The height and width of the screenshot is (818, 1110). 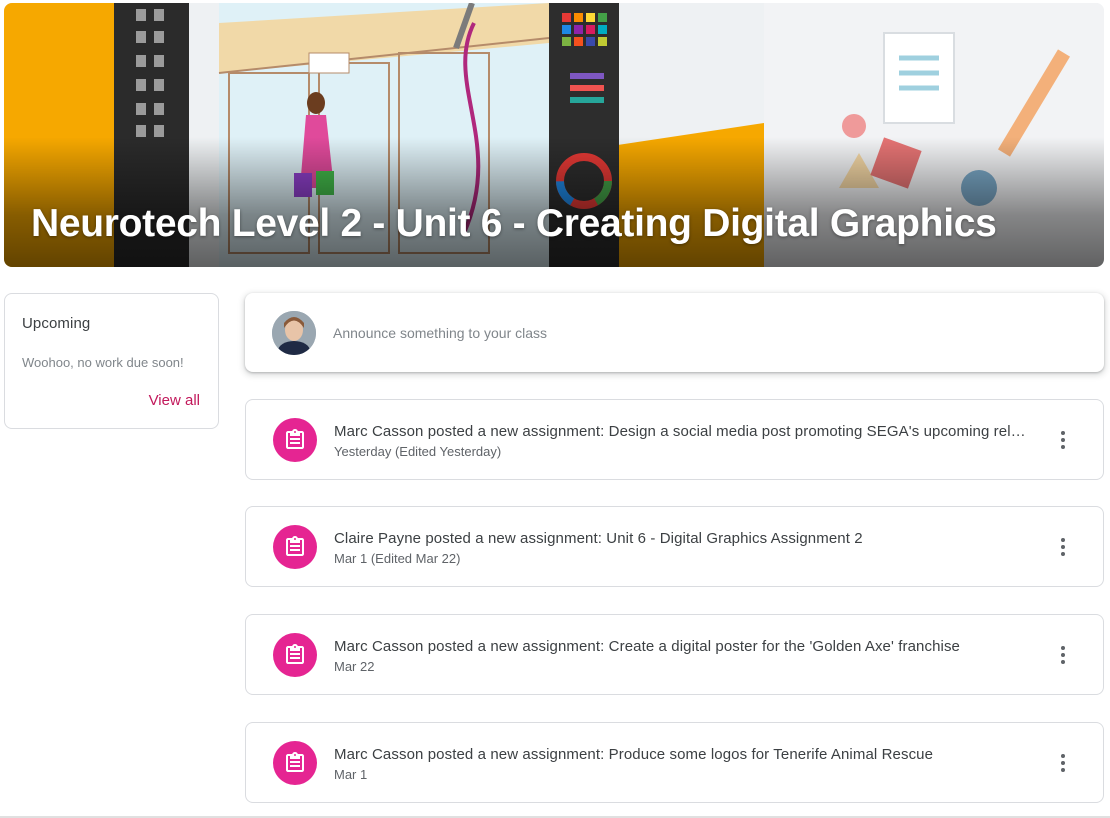 I want to click on announce-placeholder: Announce something to your class, so click(x=440, y=333).